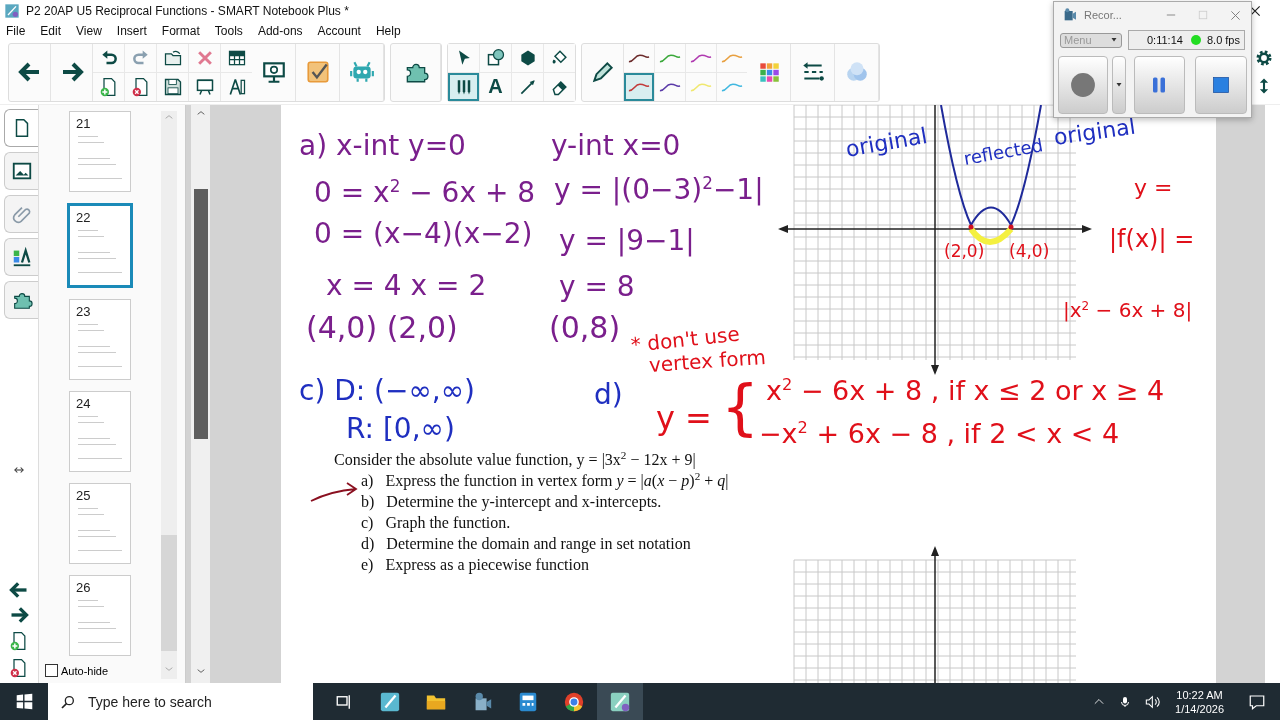  I want to click on menu-item: Add-ons, so click(280, 31).